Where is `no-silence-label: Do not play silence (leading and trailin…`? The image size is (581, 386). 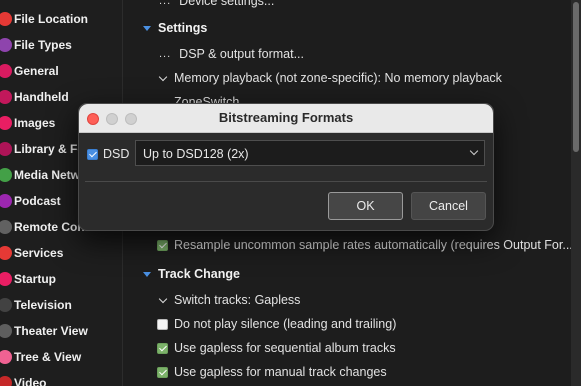
no-silence-label: Do not play silence (leading and trailin… is located at coordinates (285, 324).